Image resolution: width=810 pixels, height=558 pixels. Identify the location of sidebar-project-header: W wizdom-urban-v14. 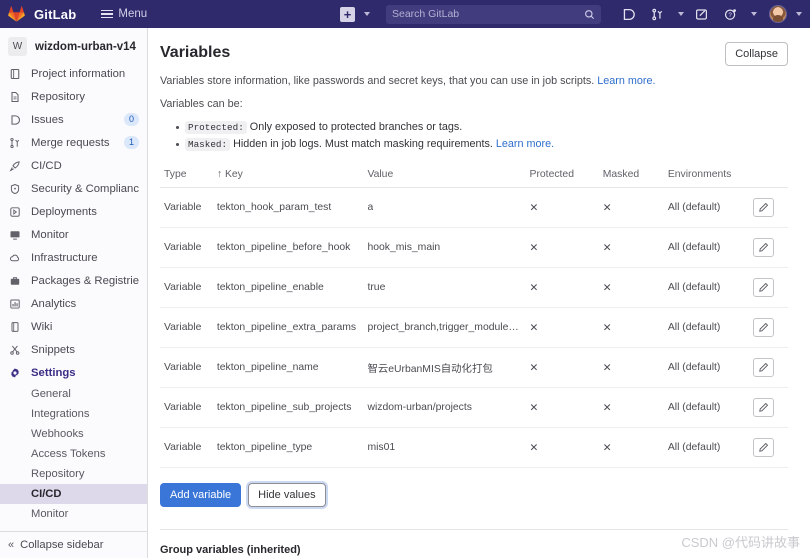
(73, 47).